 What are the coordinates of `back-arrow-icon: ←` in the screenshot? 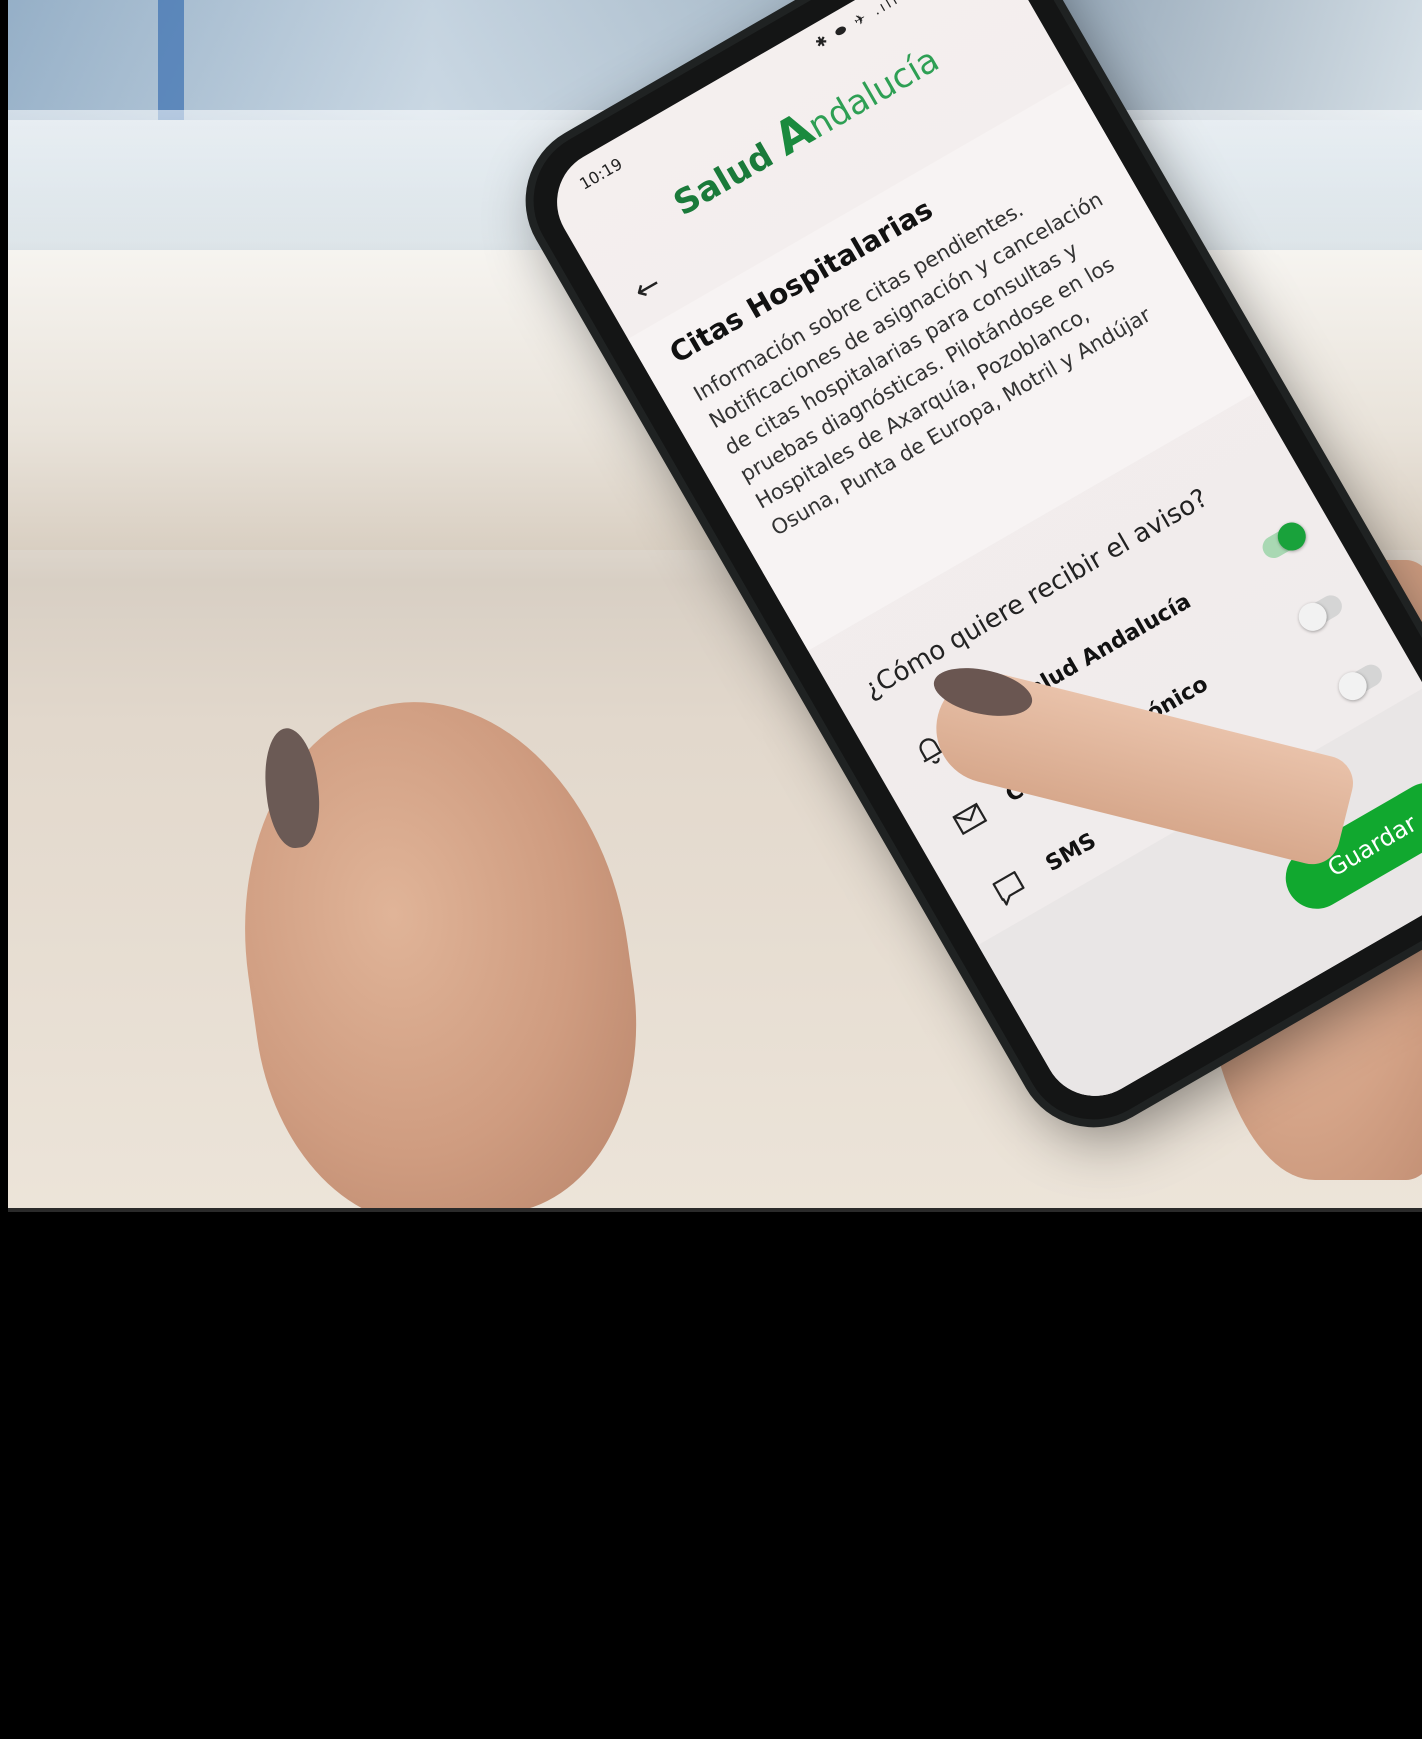 It's located at (647, 287).